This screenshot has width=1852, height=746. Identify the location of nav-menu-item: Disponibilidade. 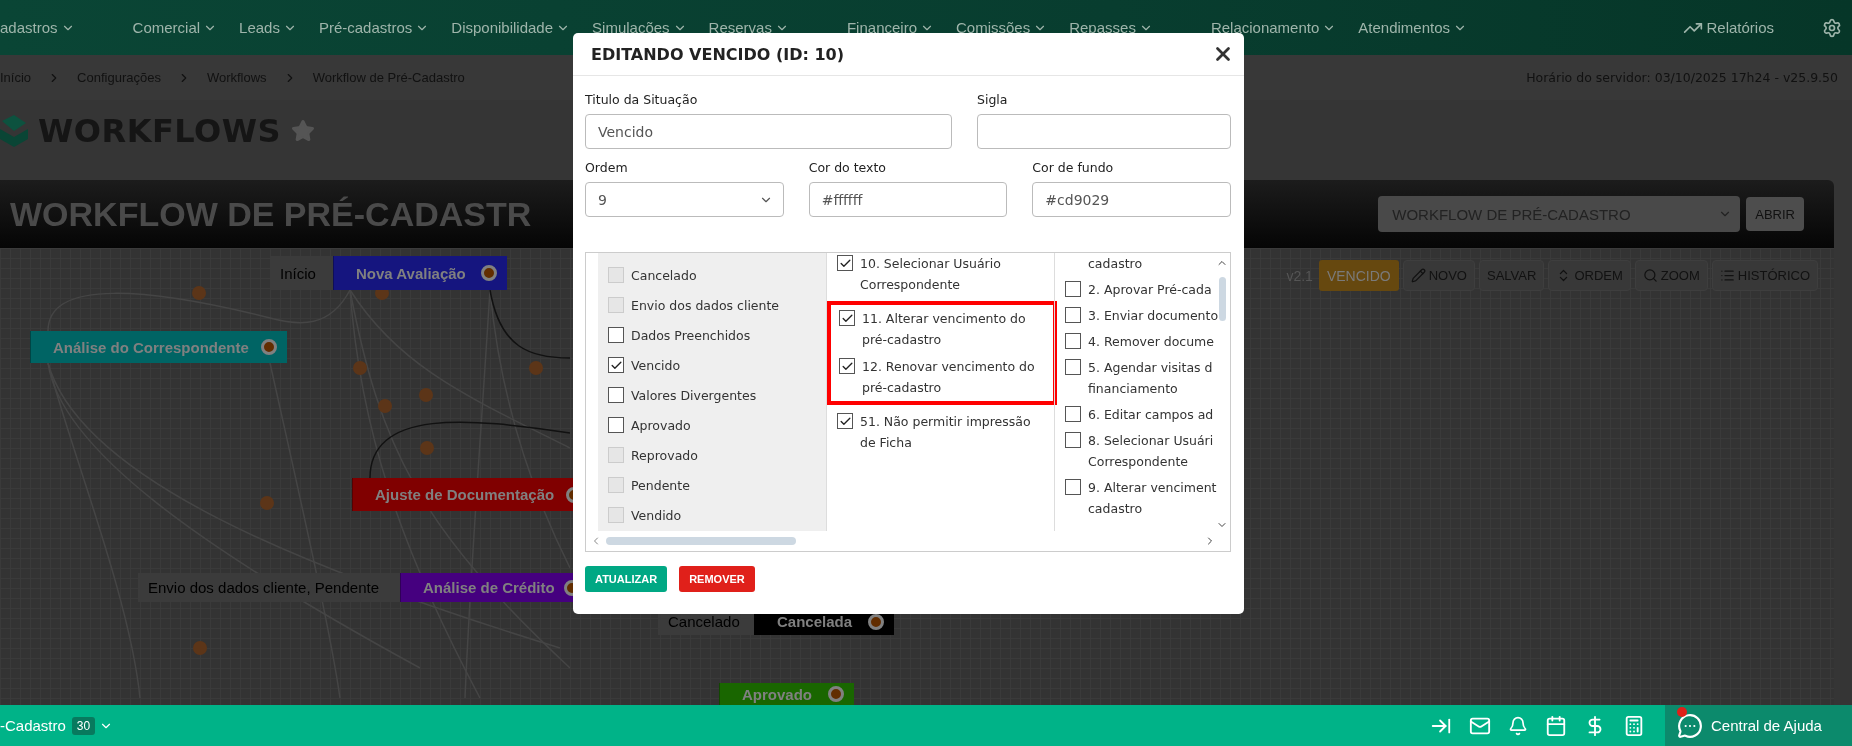
(511, 27).